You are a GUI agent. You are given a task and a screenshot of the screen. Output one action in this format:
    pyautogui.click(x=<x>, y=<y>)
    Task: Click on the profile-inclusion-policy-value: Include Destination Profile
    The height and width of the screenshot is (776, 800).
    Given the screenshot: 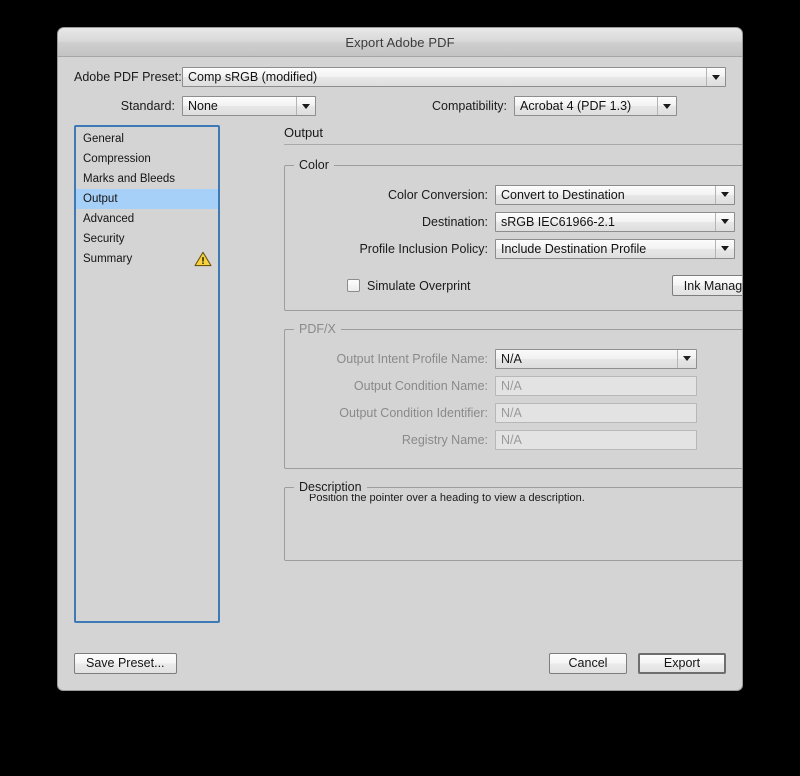 What is the action you would take?
    pyautogui.click(x=574, y=248)
    